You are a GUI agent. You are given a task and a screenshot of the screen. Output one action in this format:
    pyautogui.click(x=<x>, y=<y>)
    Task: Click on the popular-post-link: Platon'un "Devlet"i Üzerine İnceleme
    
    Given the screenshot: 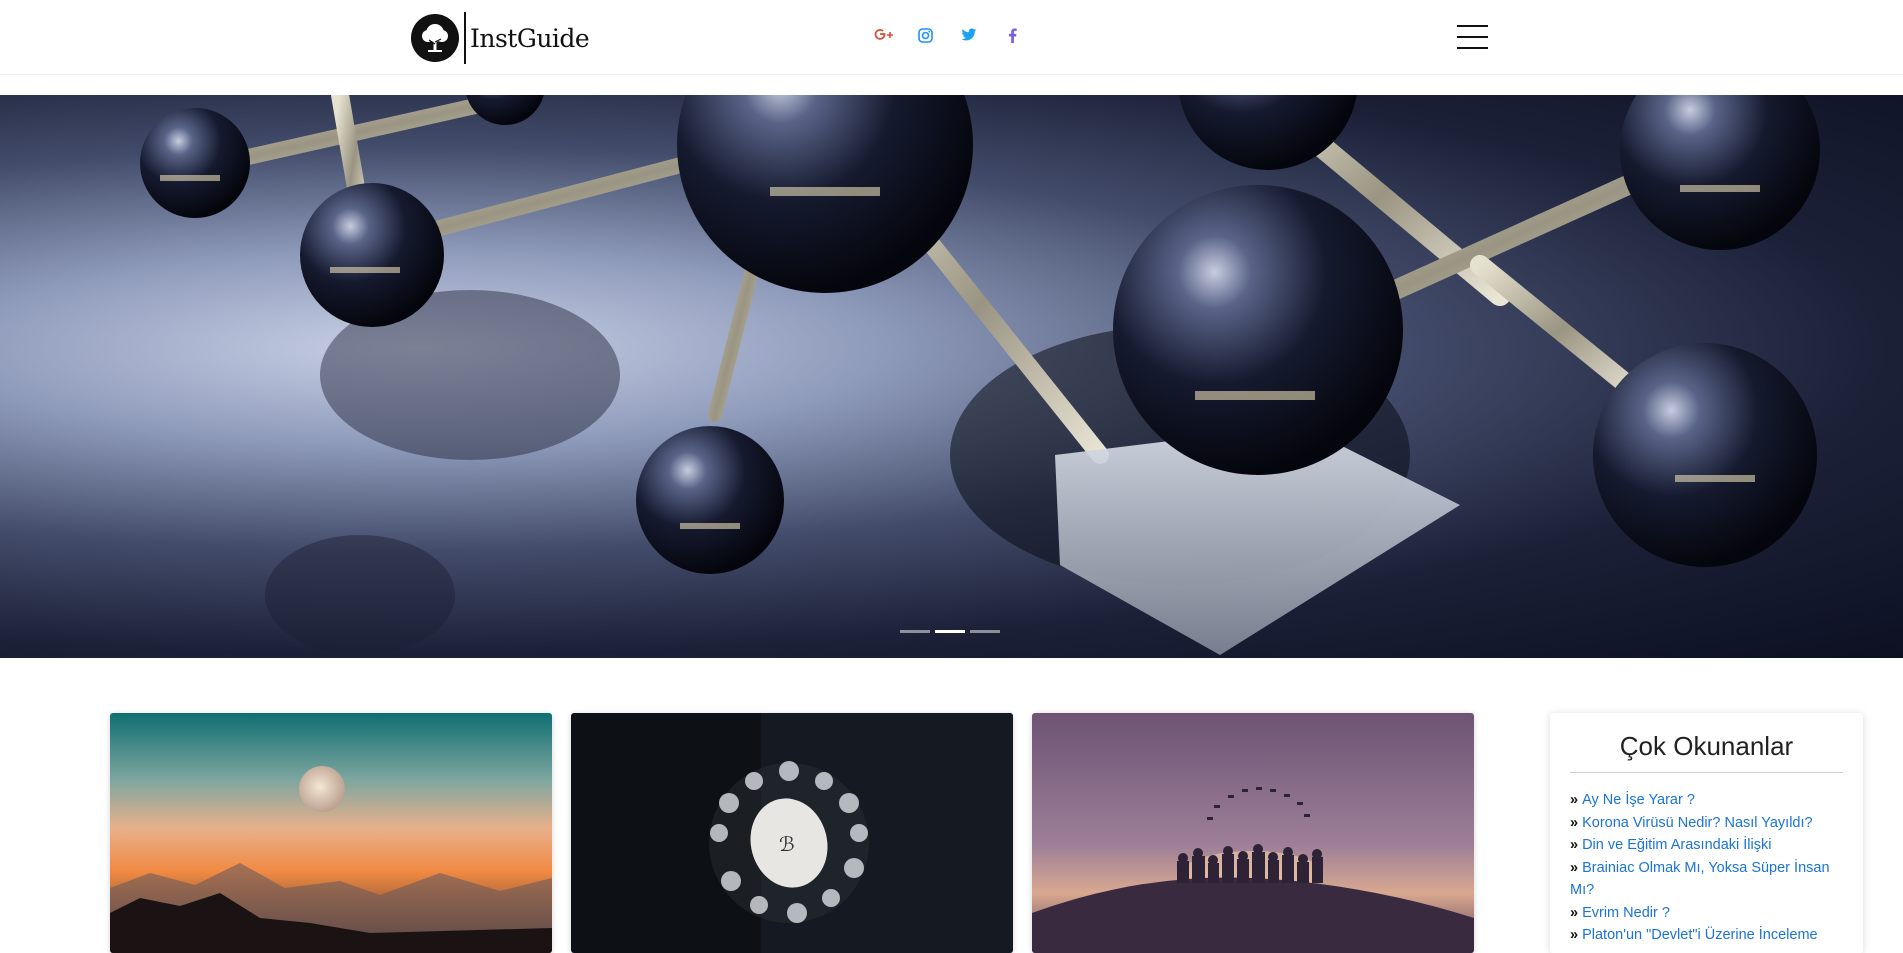 What is the action you would take?
    pyautogui.click(x=1700, y=935)
    